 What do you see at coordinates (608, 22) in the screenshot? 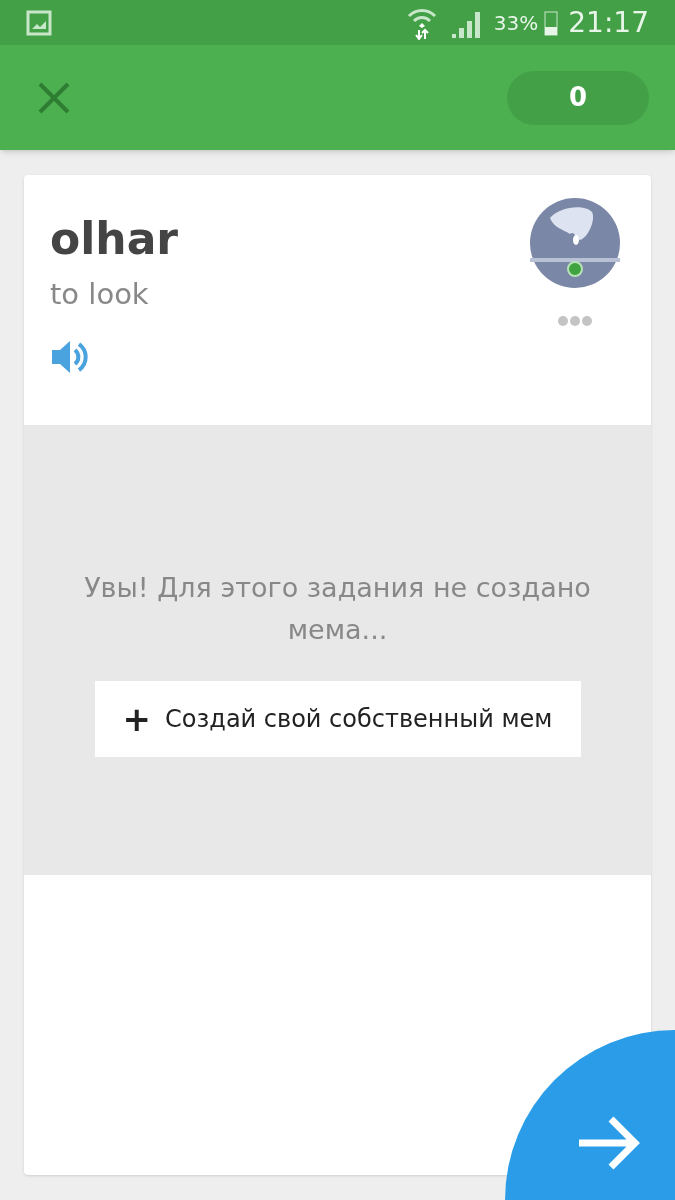
I see `clock-time: 21:17` at bounding box center [608, 22].